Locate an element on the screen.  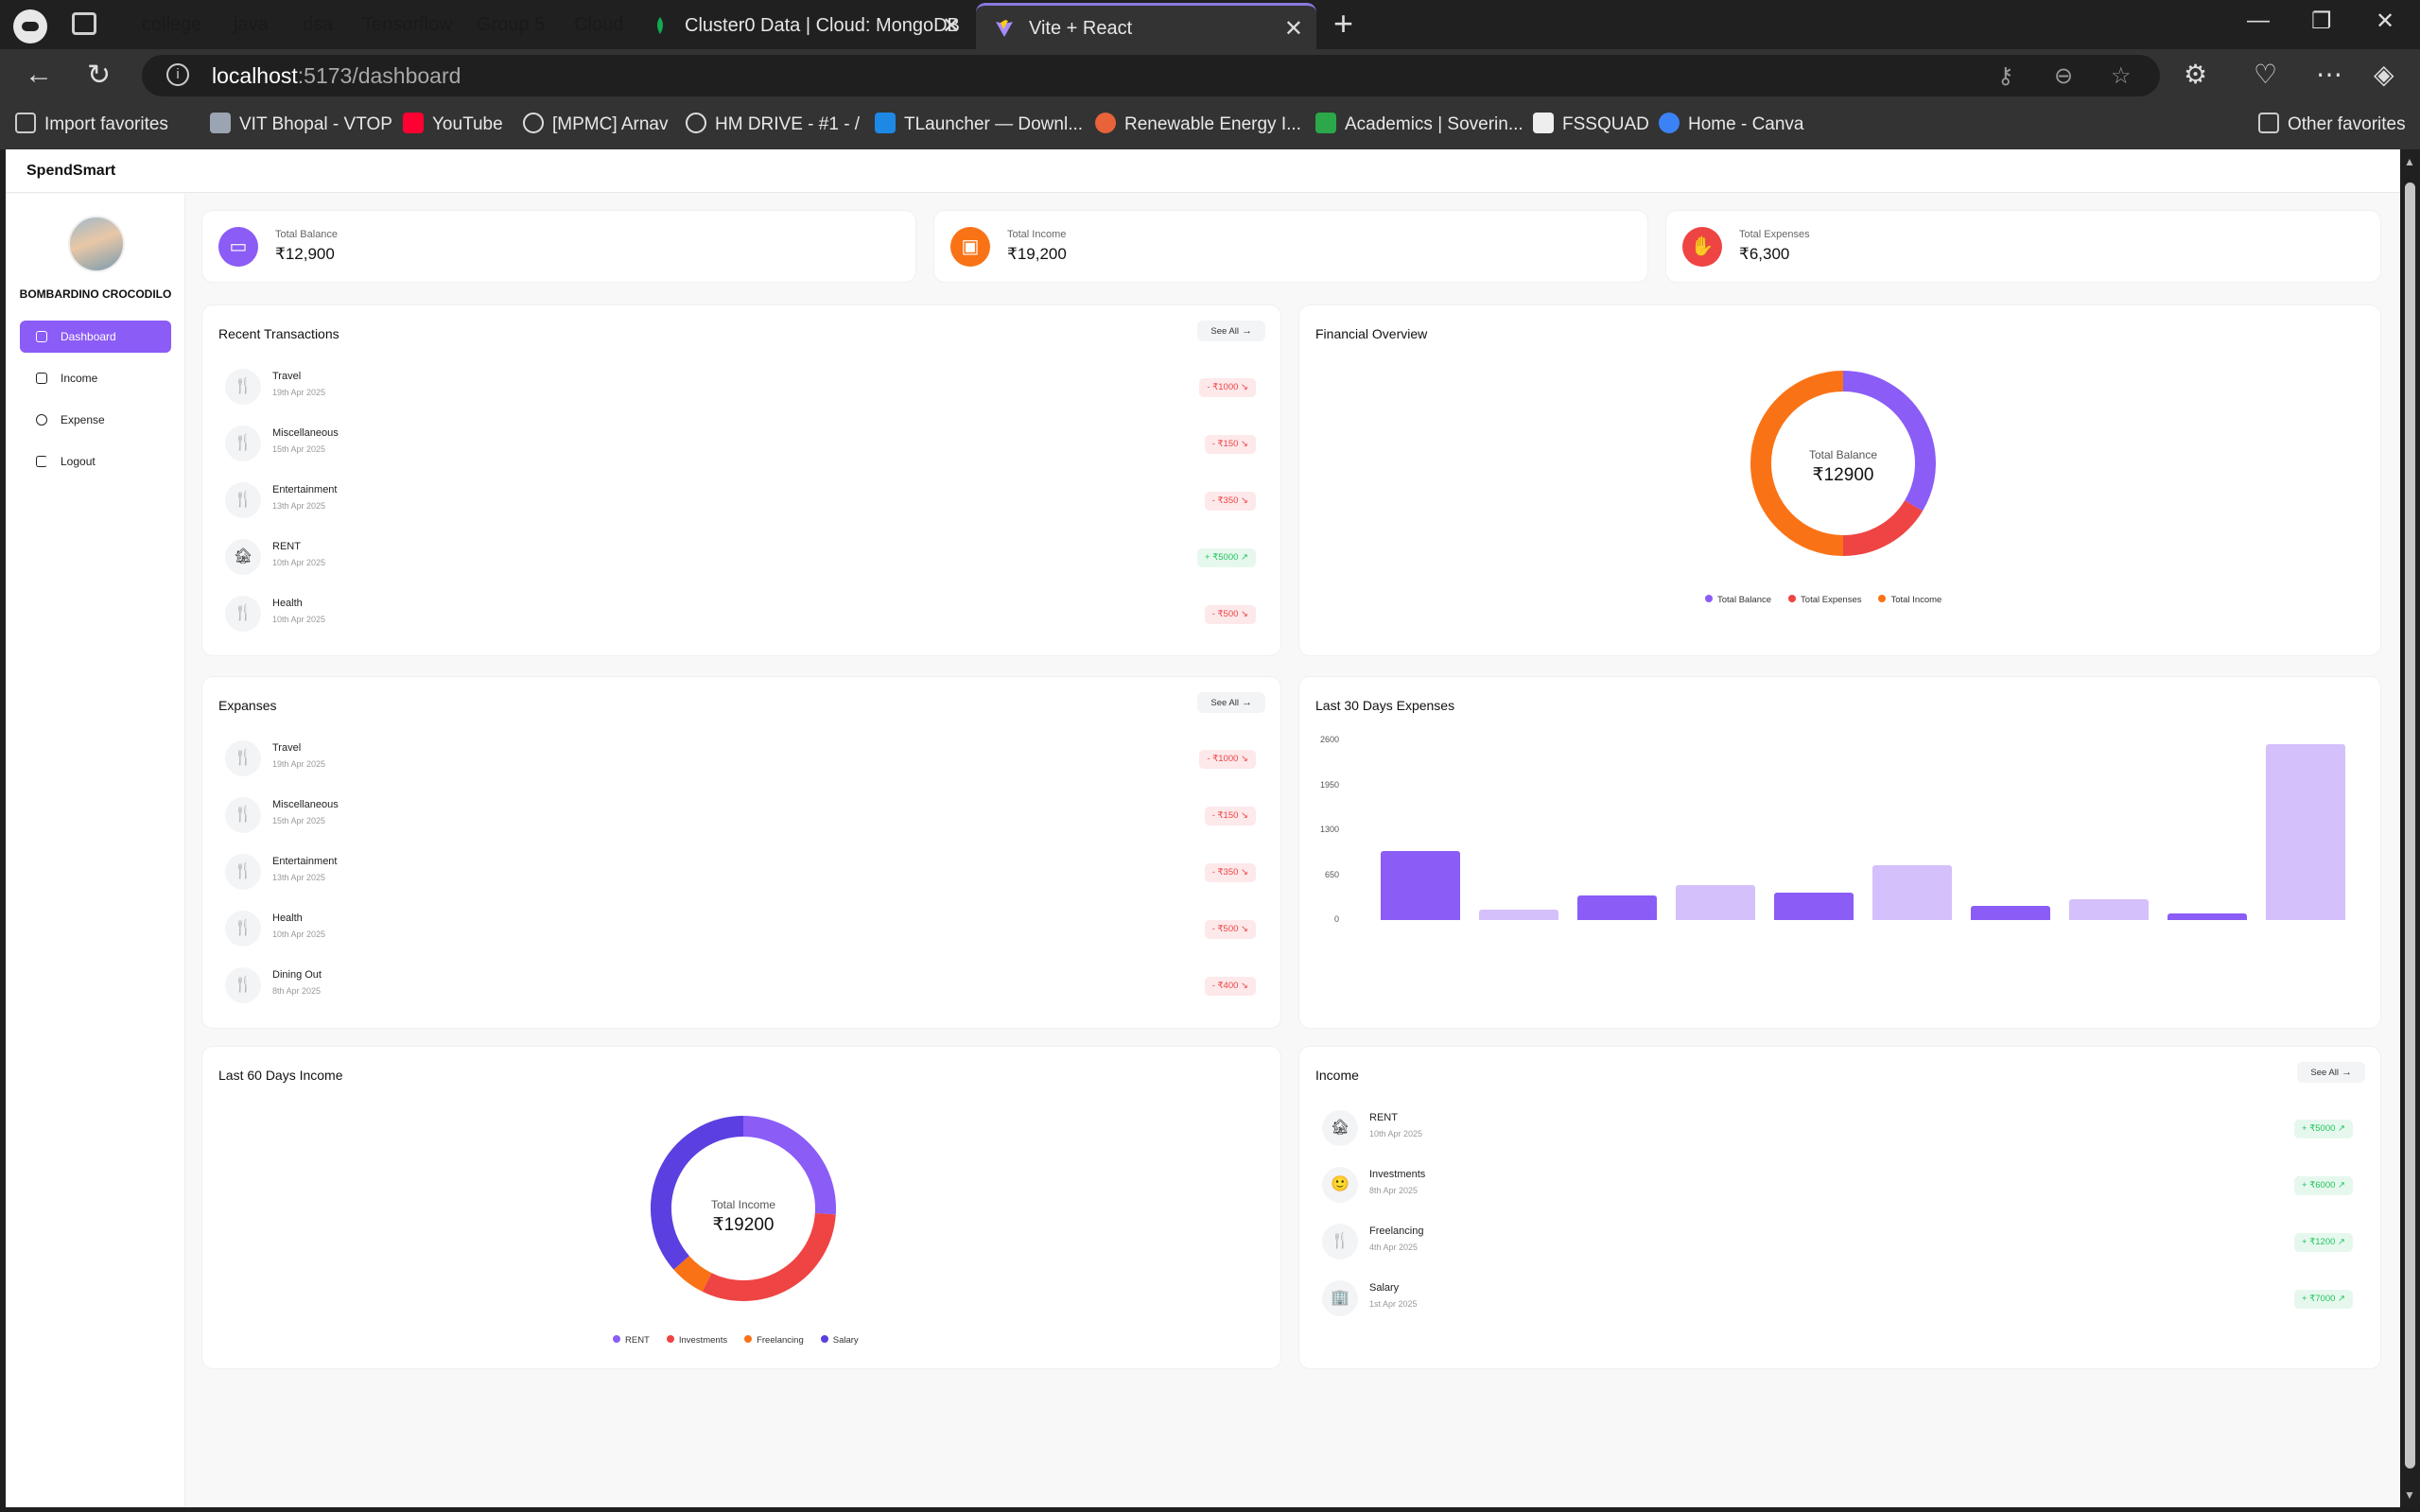
refresh-icon: ↻ is located at coordinates (99, 76).